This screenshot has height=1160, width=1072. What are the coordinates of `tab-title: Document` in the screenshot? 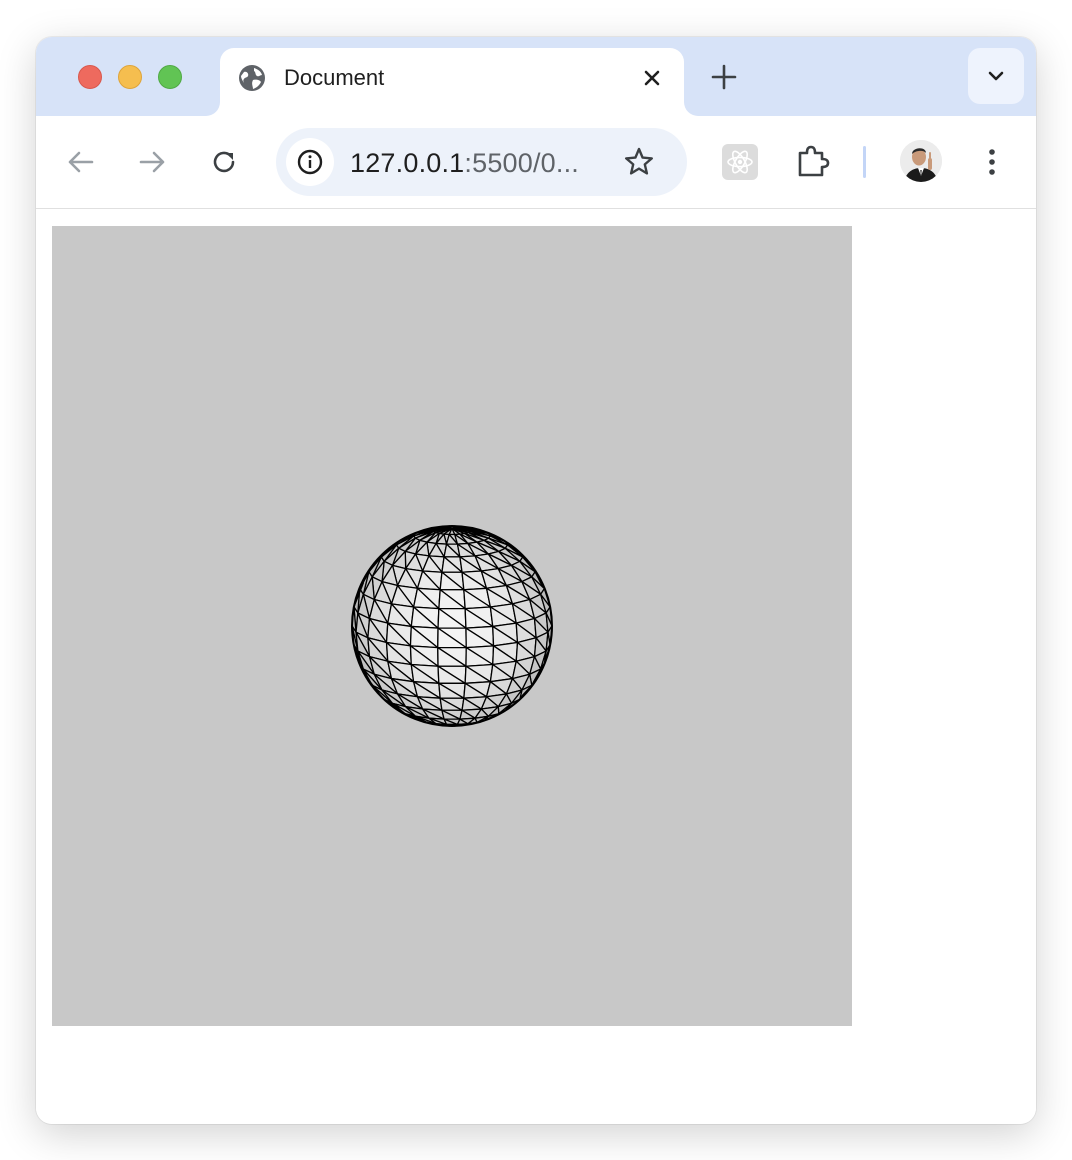 It's located at (334, 77).